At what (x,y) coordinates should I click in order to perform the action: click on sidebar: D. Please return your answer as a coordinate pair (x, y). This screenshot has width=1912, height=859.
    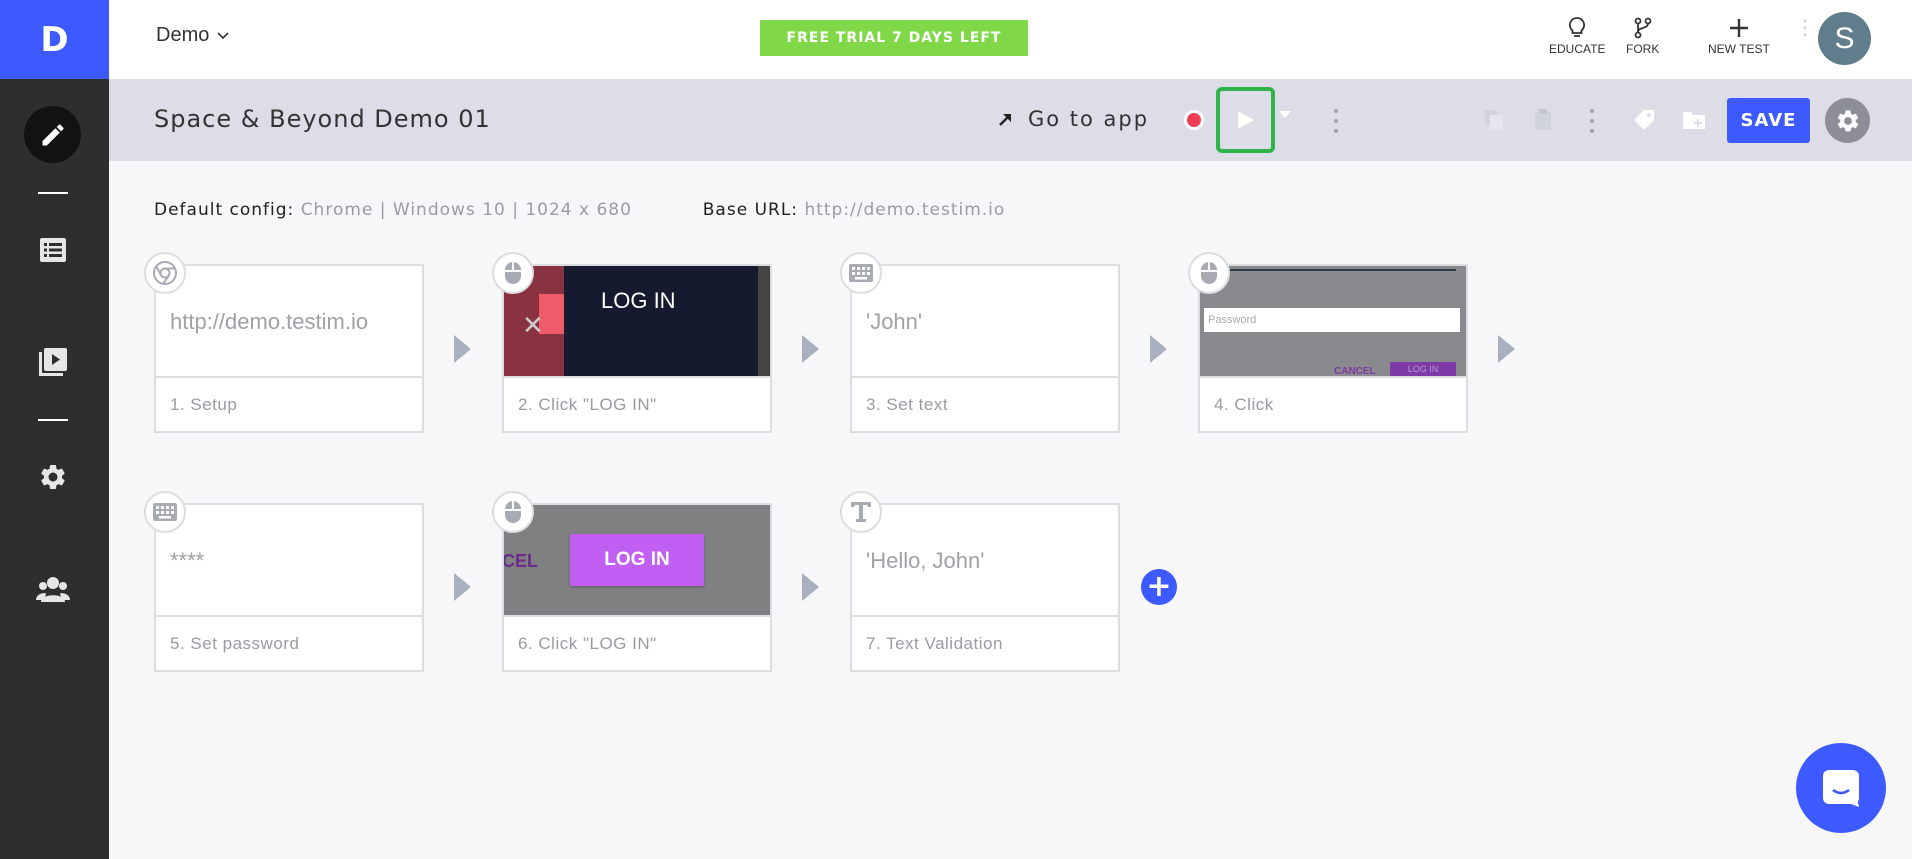
    Looking at the image, I should click on (54, 429).